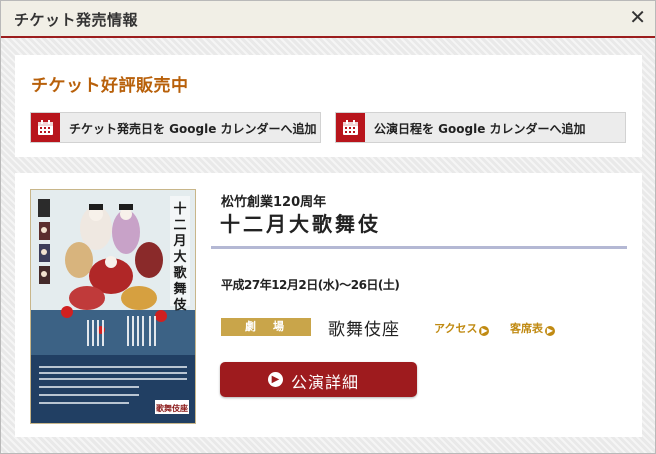 The height and width of the screenshot is (454, 656). I want to click on performance-title: 十二月大歌舞伎, so click(300, 224).